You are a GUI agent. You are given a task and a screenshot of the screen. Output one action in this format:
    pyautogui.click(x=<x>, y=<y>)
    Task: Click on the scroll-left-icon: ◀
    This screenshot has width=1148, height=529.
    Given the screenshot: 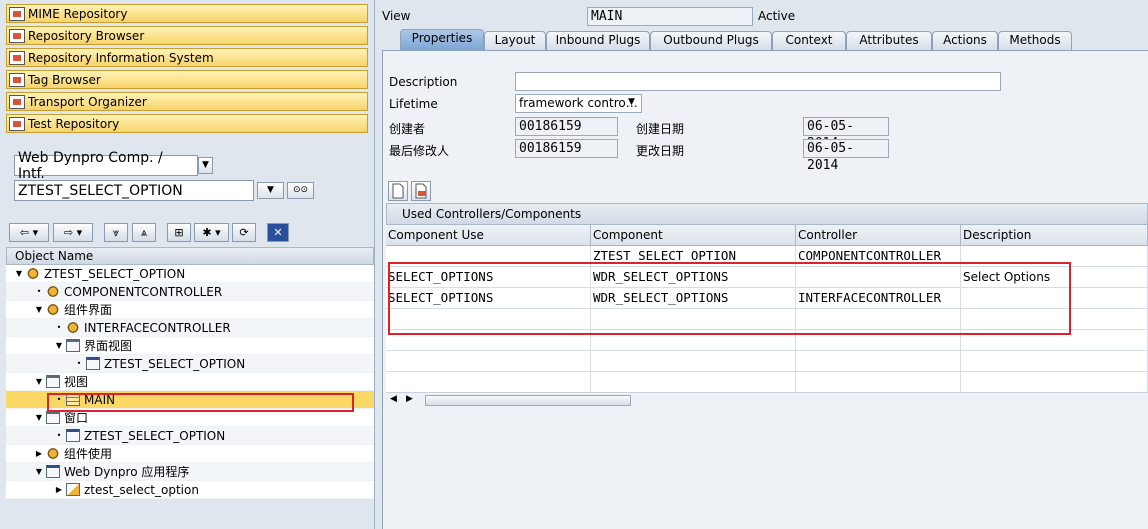 What is the action you would take?
    pyautogui.click(x=393, y=399)
    